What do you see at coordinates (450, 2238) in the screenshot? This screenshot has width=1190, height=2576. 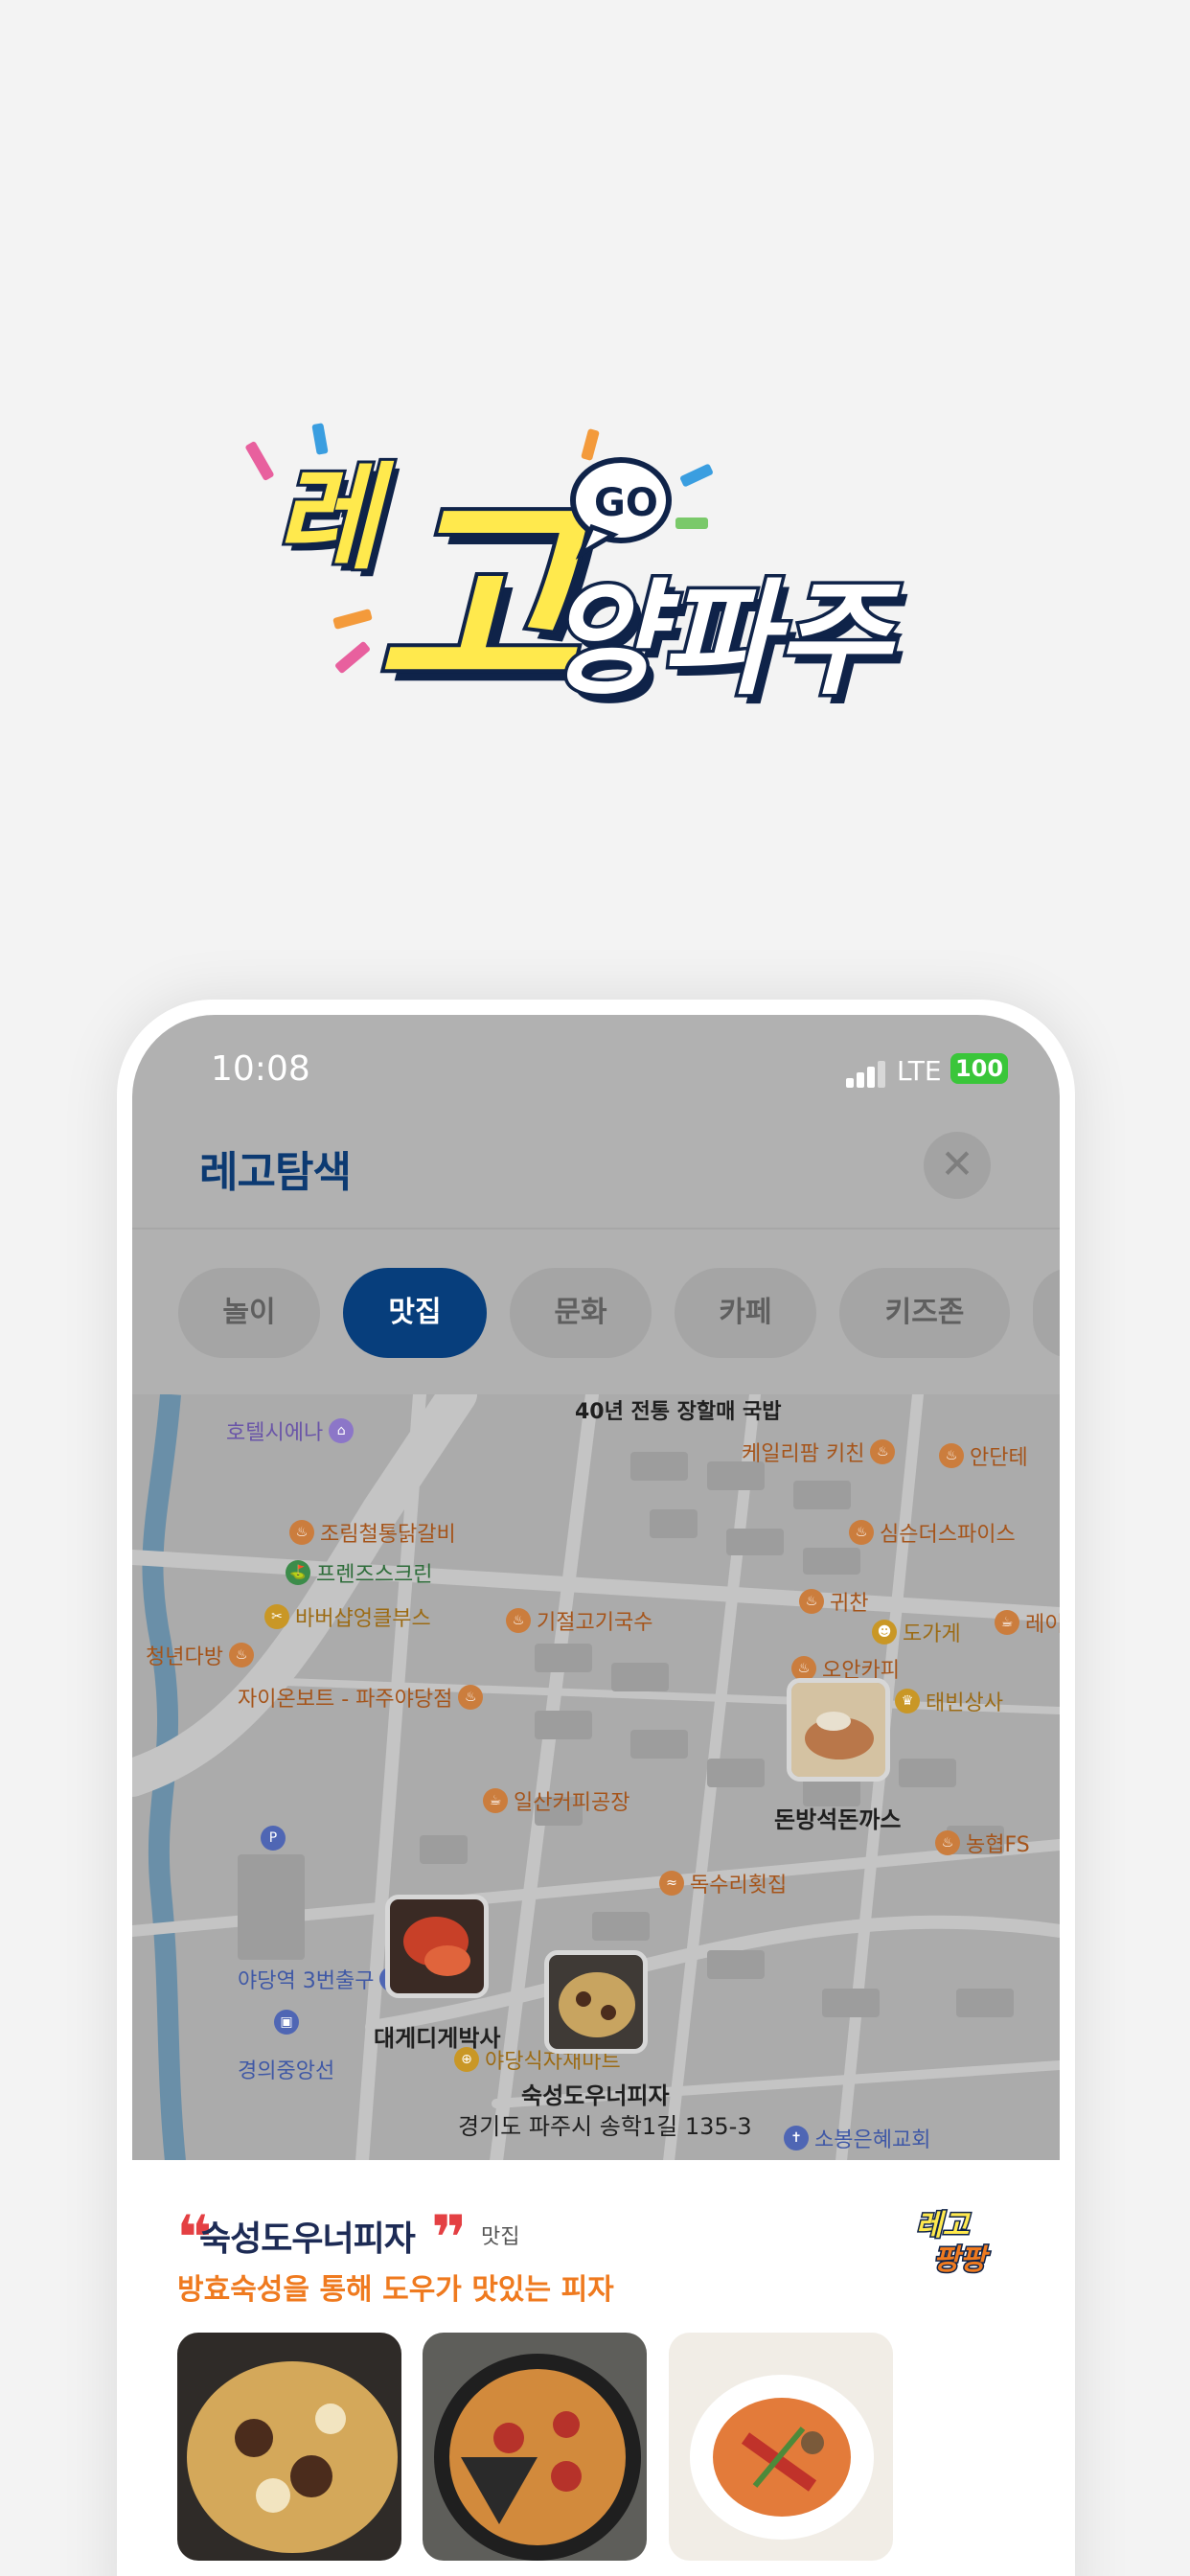 I see `quote-close-icon: ❞` at bounding box center [450, 2238].